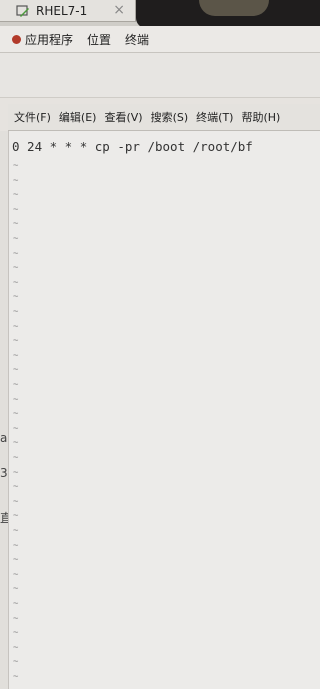  I want to click on close-icon: ×, so click(119, 10).